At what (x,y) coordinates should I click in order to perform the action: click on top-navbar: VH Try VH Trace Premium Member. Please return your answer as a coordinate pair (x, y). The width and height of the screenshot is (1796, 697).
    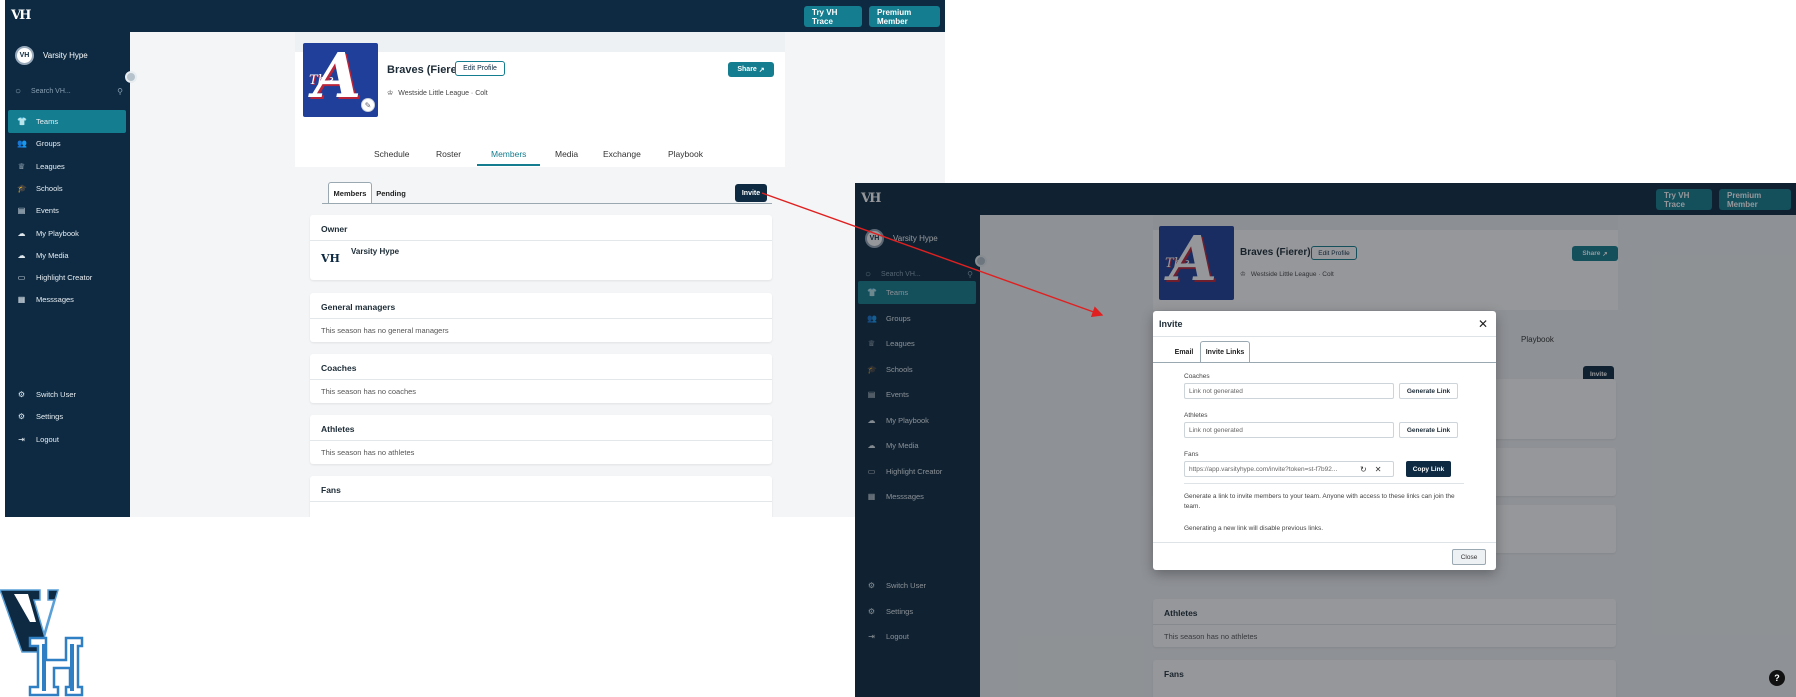
    Looking at the image, I should click on (475, 16).